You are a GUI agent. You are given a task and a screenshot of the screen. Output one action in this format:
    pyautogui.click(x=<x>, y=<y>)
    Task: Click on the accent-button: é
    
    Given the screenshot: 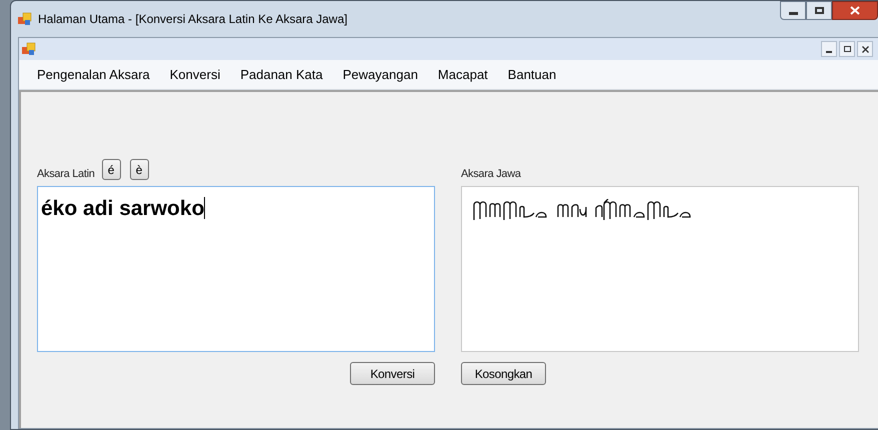 What is the action you would take?
    pyautogui.click(x=111, y=169)
    